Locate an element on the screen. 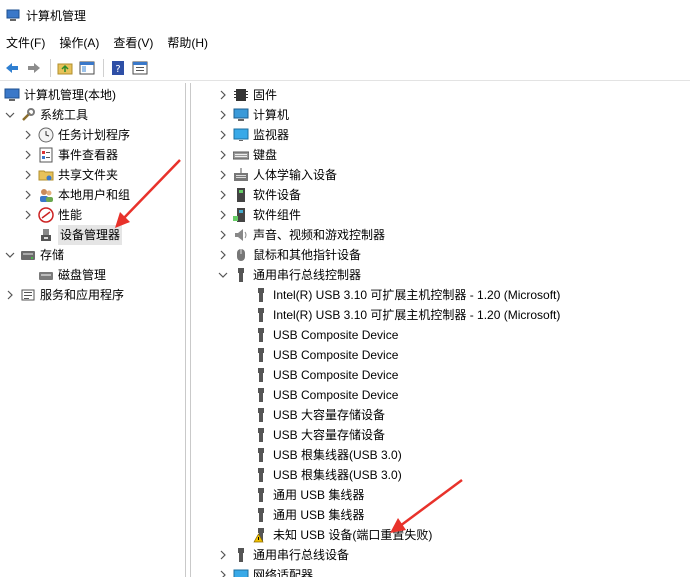 The image size is (690, 577). tree-item-device-manager: 设备管理器 is located at coordinates (80, 235).